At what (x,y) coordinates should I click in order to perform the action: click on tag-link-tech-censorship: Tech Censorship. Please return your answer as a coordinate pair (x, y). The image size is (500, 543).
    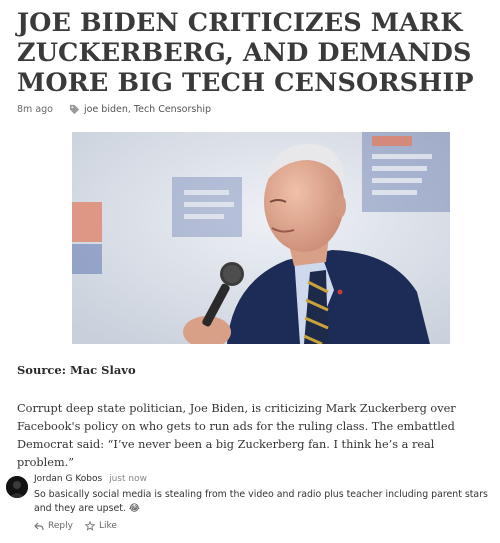
    Looking at the image, I should click on (172, 109).